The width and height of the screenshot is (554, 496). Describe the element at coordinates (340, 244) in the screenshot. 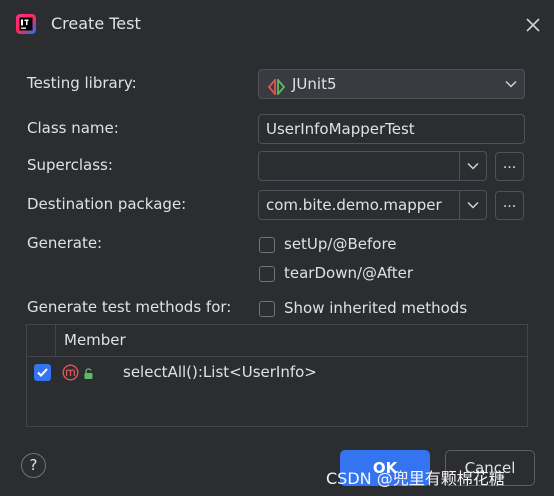

I see `setup-label: setUp/@Before` at that location.